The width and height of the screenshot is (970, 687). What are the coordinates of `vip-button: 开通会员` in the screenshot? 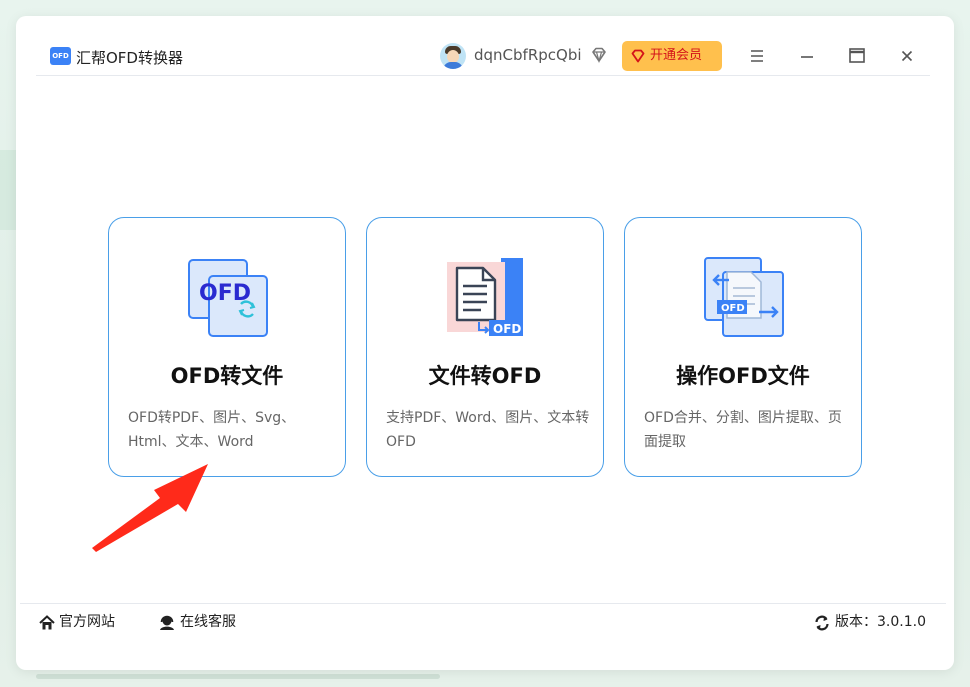 It's located at (672, 56).